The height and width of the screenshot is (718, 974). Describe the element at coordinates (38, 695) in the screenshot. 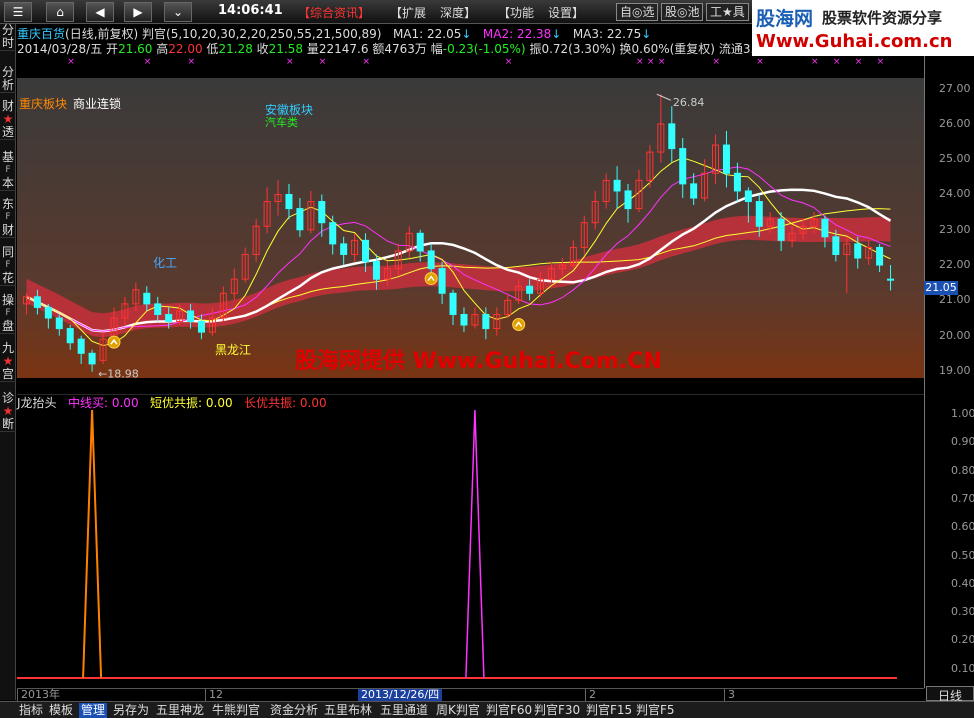

I see `date-tick-year: 2013年` at that location.